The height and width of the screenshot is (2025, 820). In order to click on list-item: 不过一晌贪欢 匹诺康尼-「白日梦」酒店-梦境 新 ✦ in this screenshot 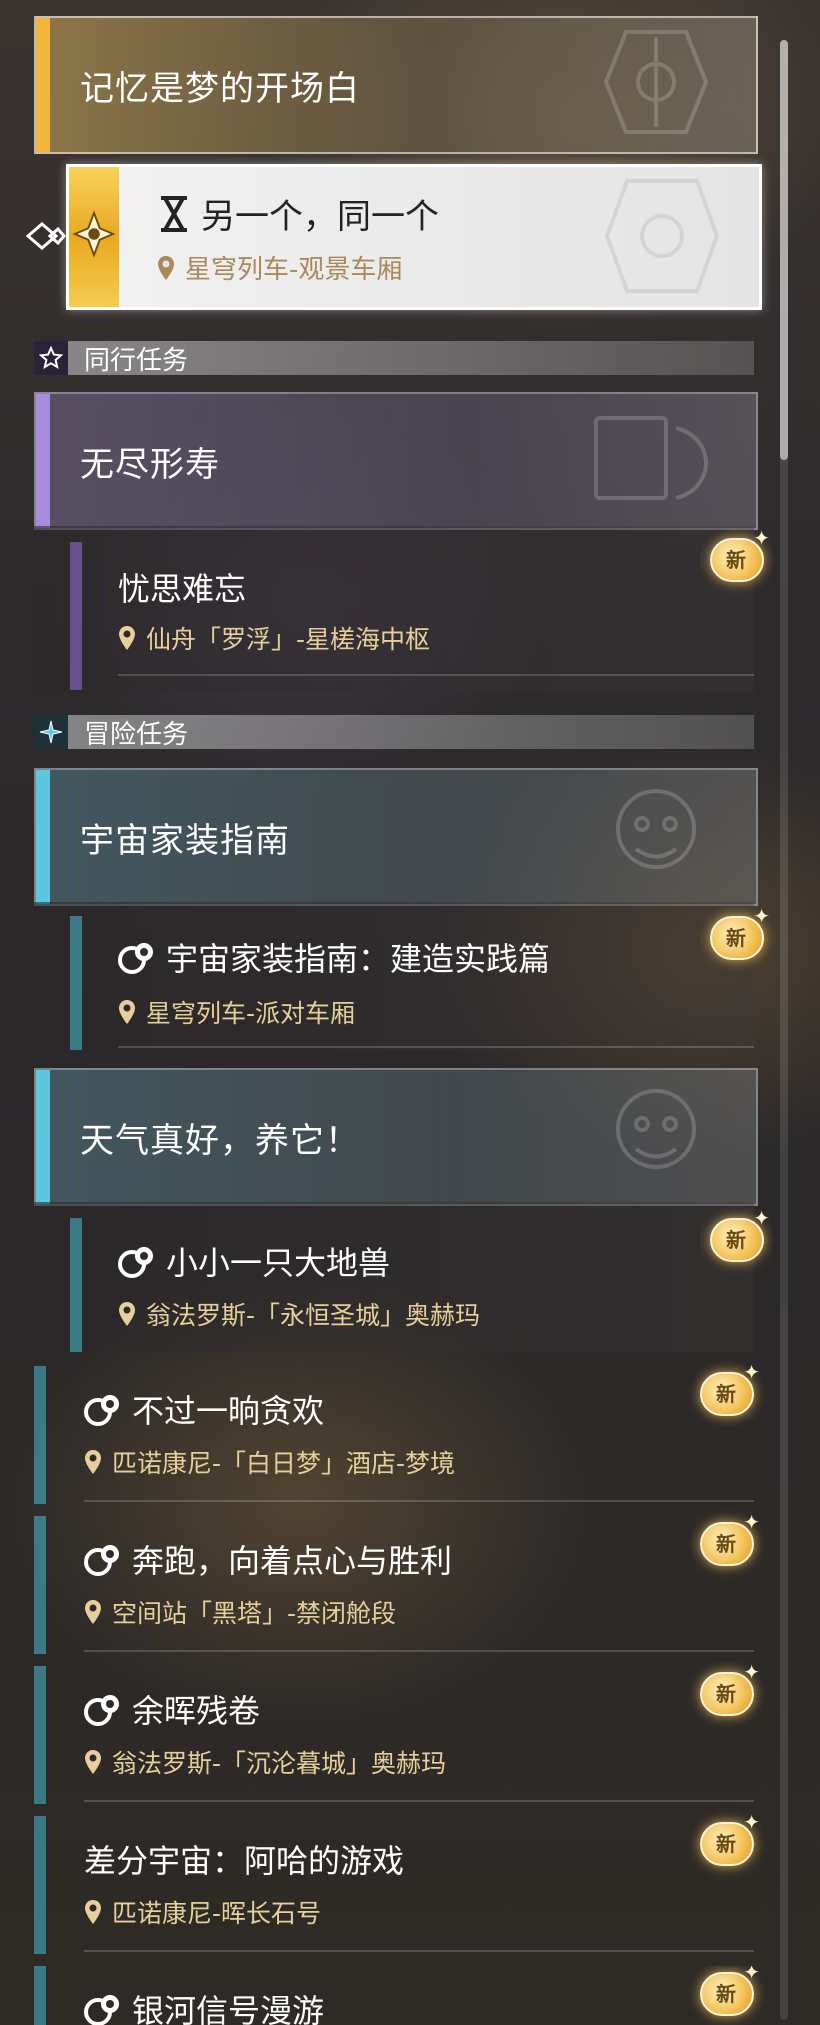, I will do `click(404, 1438)`.